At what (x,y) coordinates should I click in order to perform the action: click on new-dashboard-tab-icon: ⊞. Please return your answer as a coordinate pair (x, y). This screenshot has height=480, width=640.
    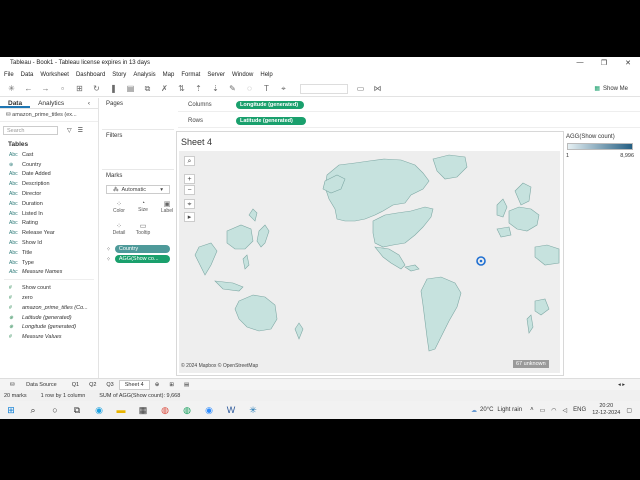
    Looking at the image, I should click on (171, 385).